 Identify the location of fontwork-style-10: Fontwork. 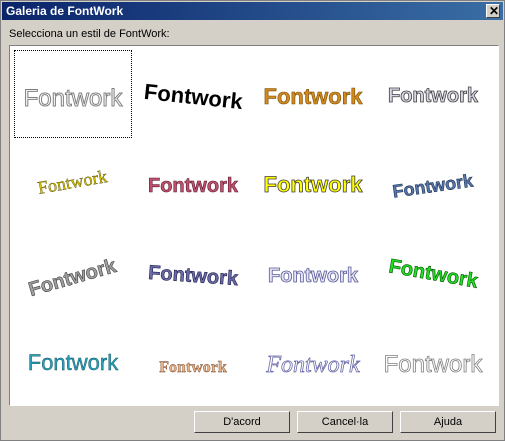
(193, 274).